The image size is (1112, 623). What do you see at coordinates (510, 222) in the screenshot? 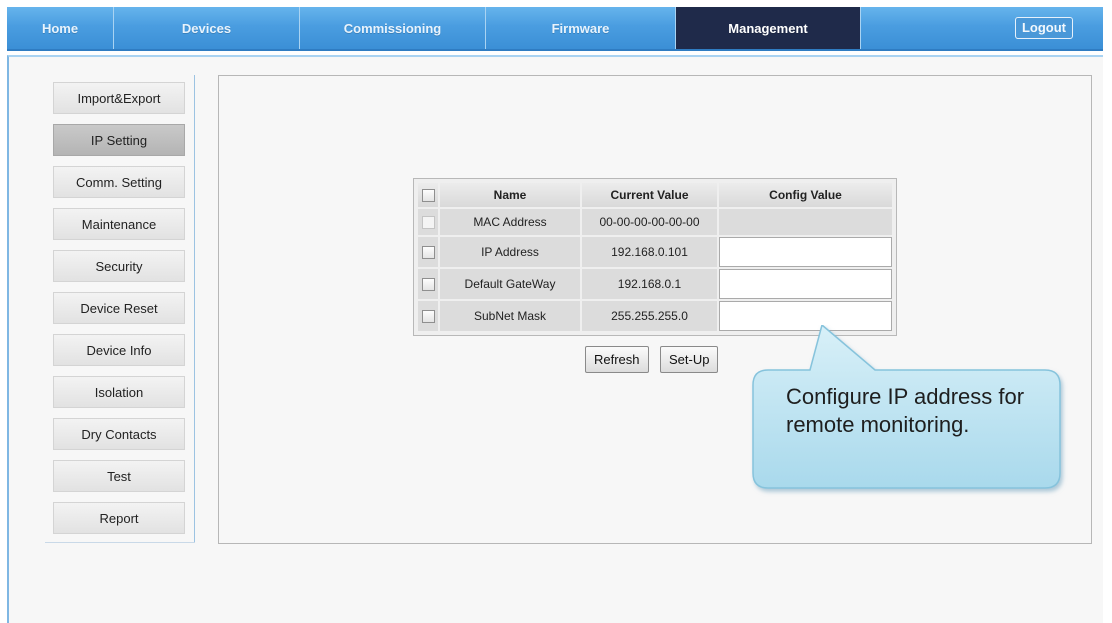
I see `cell-name: MAC Address` at bounding box center [510, 222].